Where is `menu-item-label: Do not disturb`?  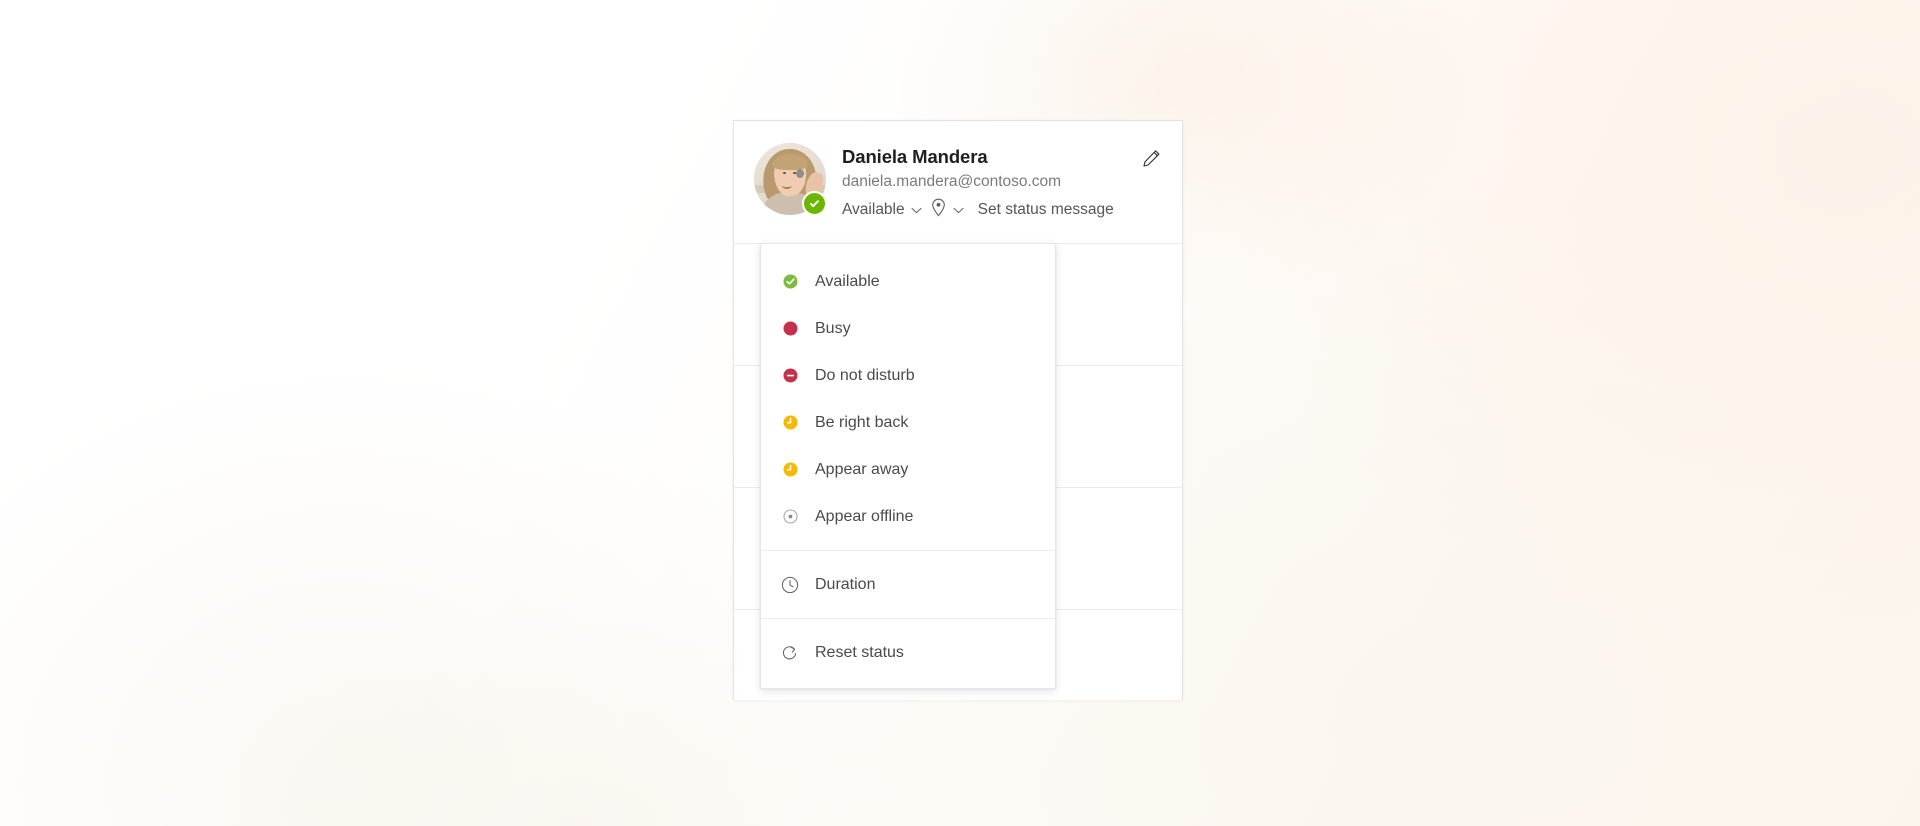 menu-item-label: Do not disturb is located at coordinates (865, 375).